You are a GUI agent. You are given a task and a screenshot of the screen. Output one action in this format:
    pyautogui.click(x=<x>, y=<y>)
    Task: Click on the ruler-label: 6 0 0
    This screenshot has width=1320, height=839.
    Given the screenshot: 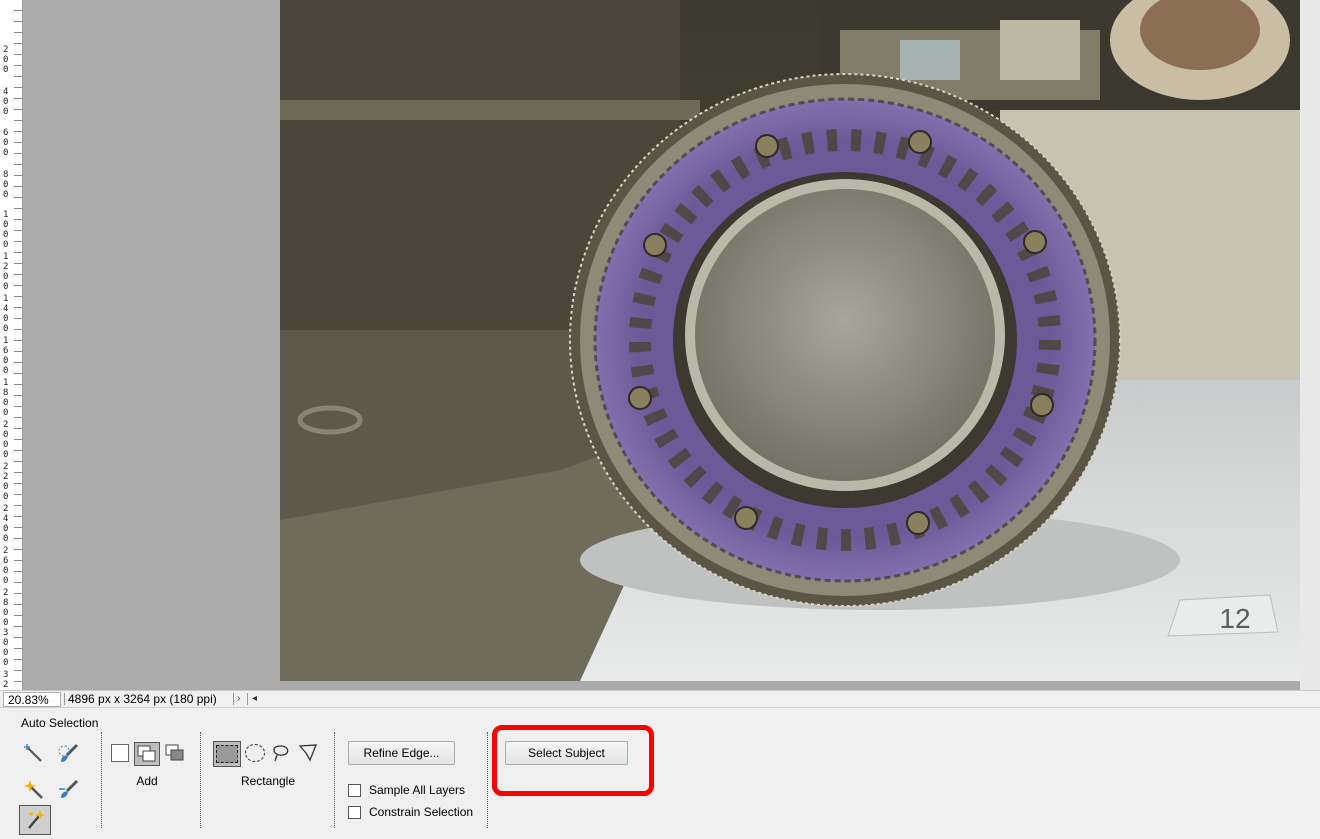 What is the action you would take?
    pyautogui.click(x=6, y=143)
    